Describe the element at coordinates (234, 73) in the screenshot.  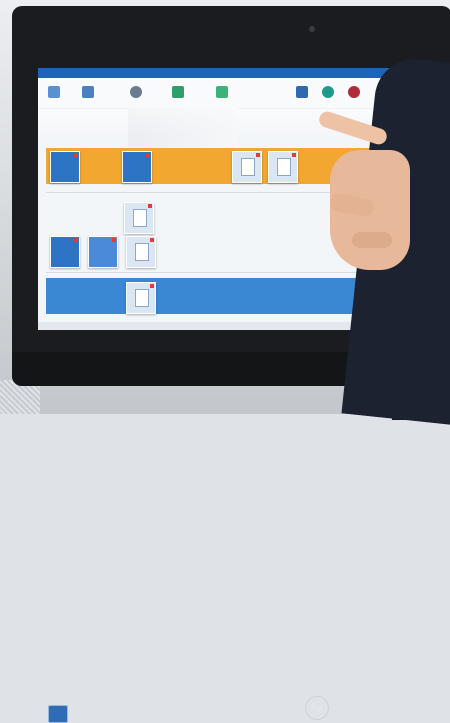
I see `app-title-bar` at that location.